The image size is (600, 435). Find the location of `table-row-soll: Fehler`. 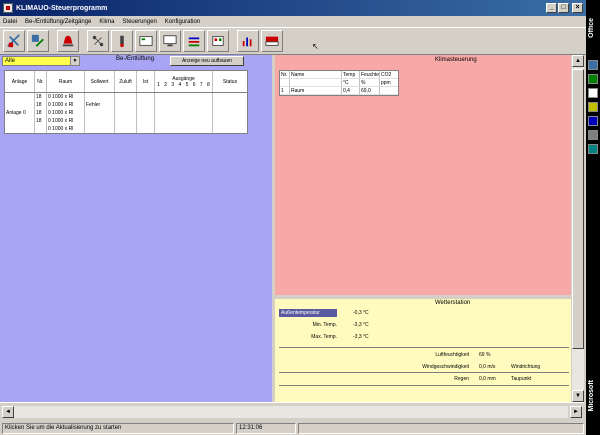

table-row-soll: Fehler is located at coordinates (93, 105).